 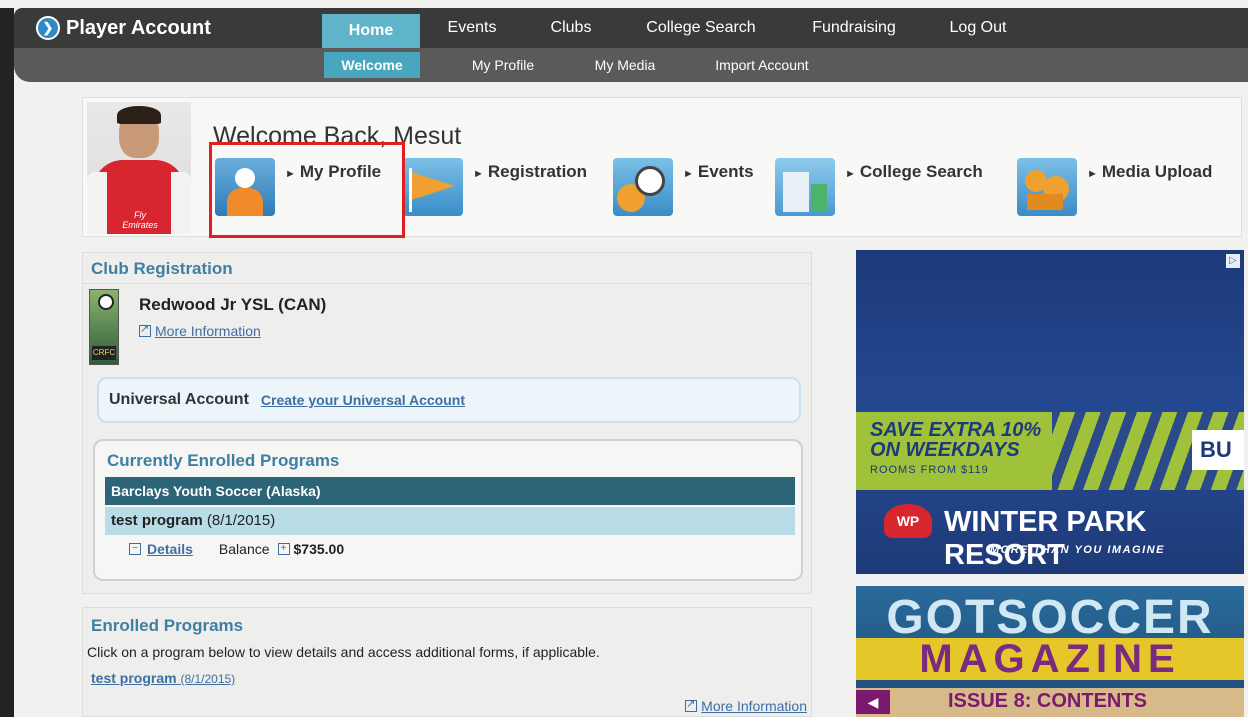 What do you see at coordinates (138, 27) in the screenshot?
I see `brand-title: Player Account` at bounding box center [138, 27].